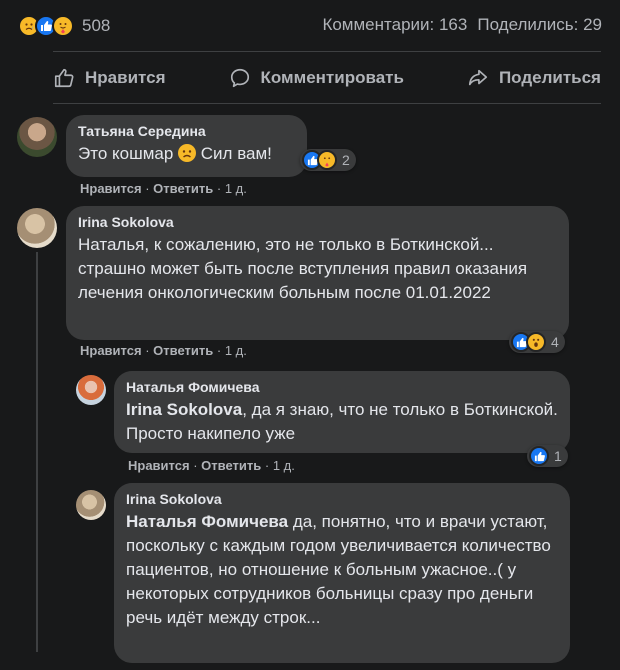  Describe the element at coordinates (96, 26) in the screenshot. I see `reaction-count: 508` at that location.